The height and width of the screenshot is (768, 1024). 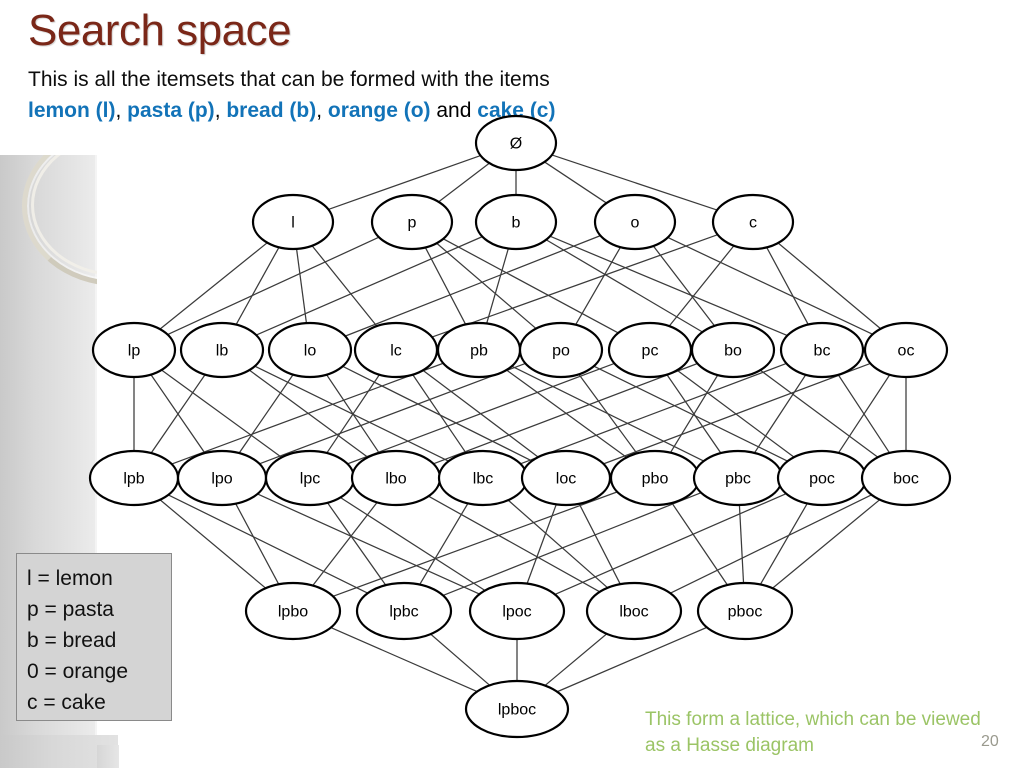 I want to click on node-label: lbc, so click(x=483, y=479).